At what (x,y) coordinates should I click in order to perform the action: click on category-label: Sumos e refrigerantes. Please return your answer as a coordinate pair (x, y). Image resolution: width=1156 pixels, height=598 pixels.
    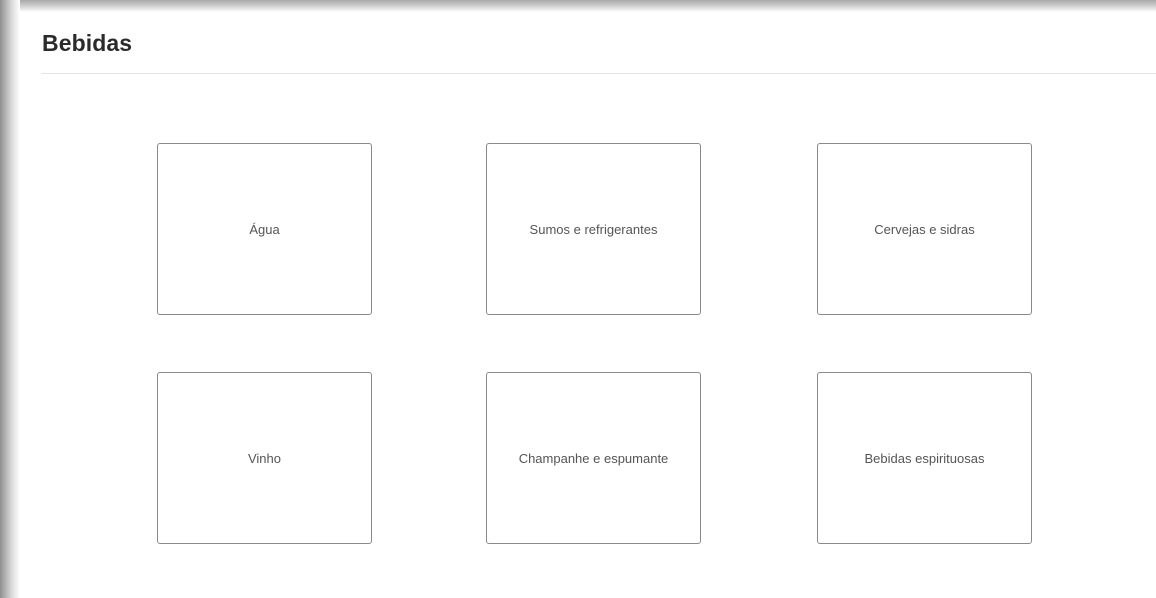
    Looking at the image, I should click on (593, 229).